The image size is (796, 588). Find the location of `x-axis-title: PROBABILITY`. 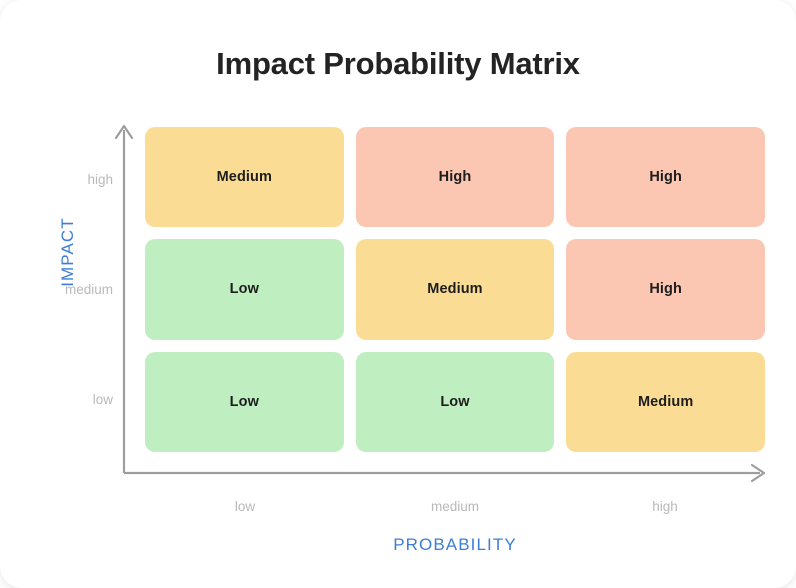

x-axis-title: PROBABILITY is located at coordinates (455, 544).